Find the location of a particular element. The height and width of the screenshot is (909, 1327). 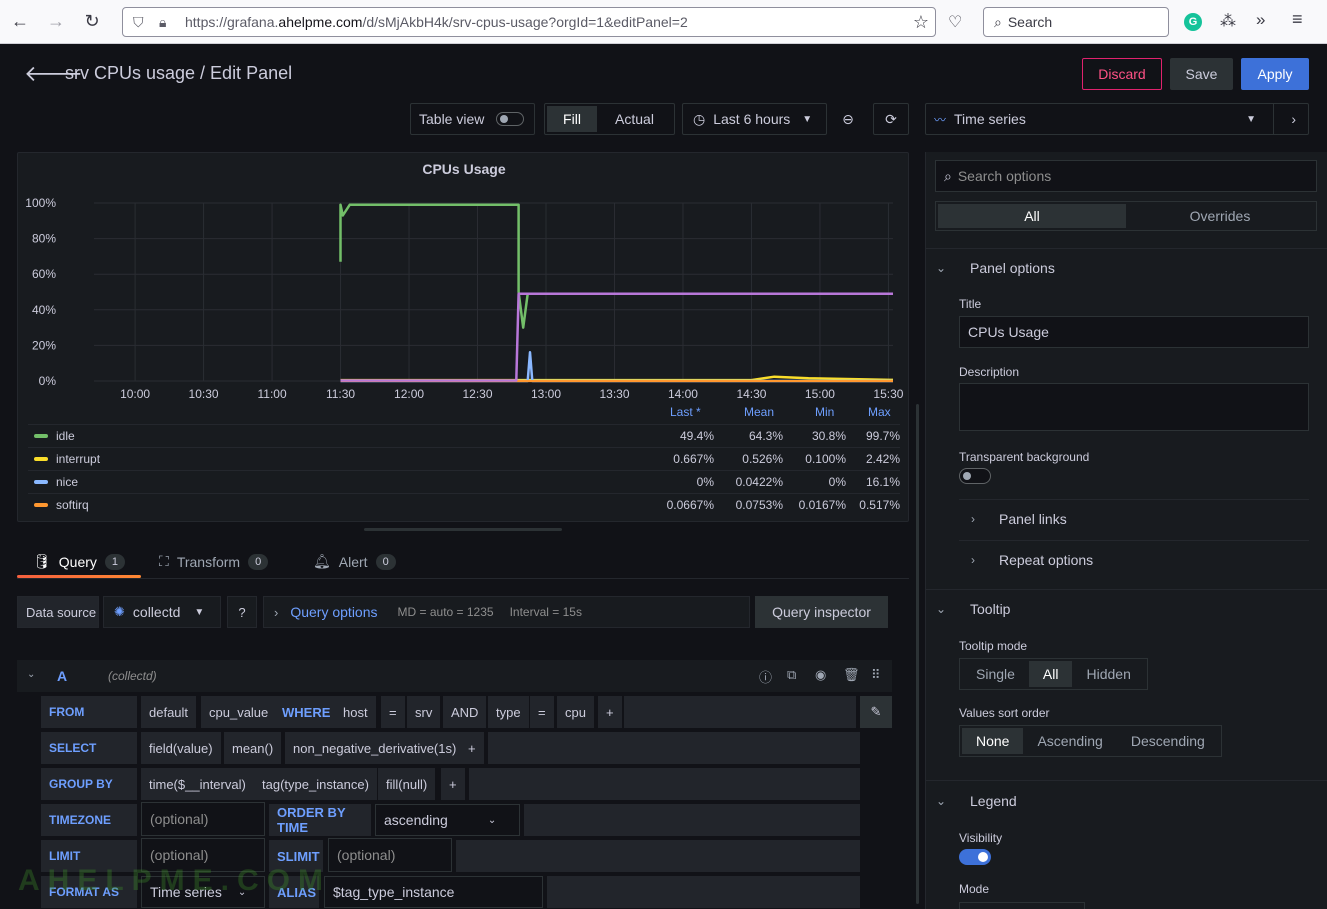

tooltip-single: Single is located at coordinates (995, 674).